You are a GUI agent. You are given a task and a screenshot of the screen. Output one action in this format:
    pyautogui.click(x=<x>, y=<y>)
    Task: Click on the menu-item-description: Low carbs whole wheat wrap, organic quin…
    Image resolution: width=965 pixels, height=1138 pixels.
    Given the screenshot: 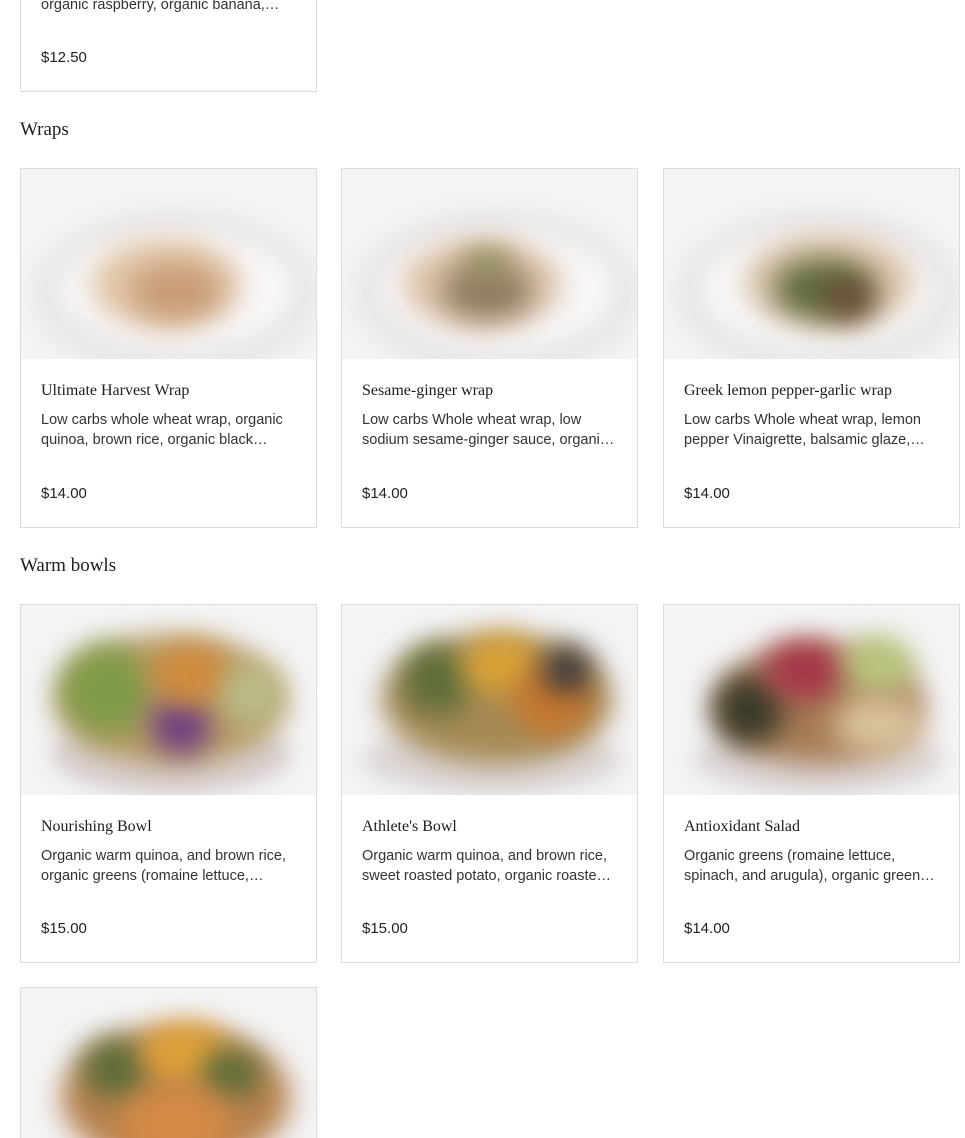 What is the action you would take?
    pyautogui.click(x=162, y=430)
    